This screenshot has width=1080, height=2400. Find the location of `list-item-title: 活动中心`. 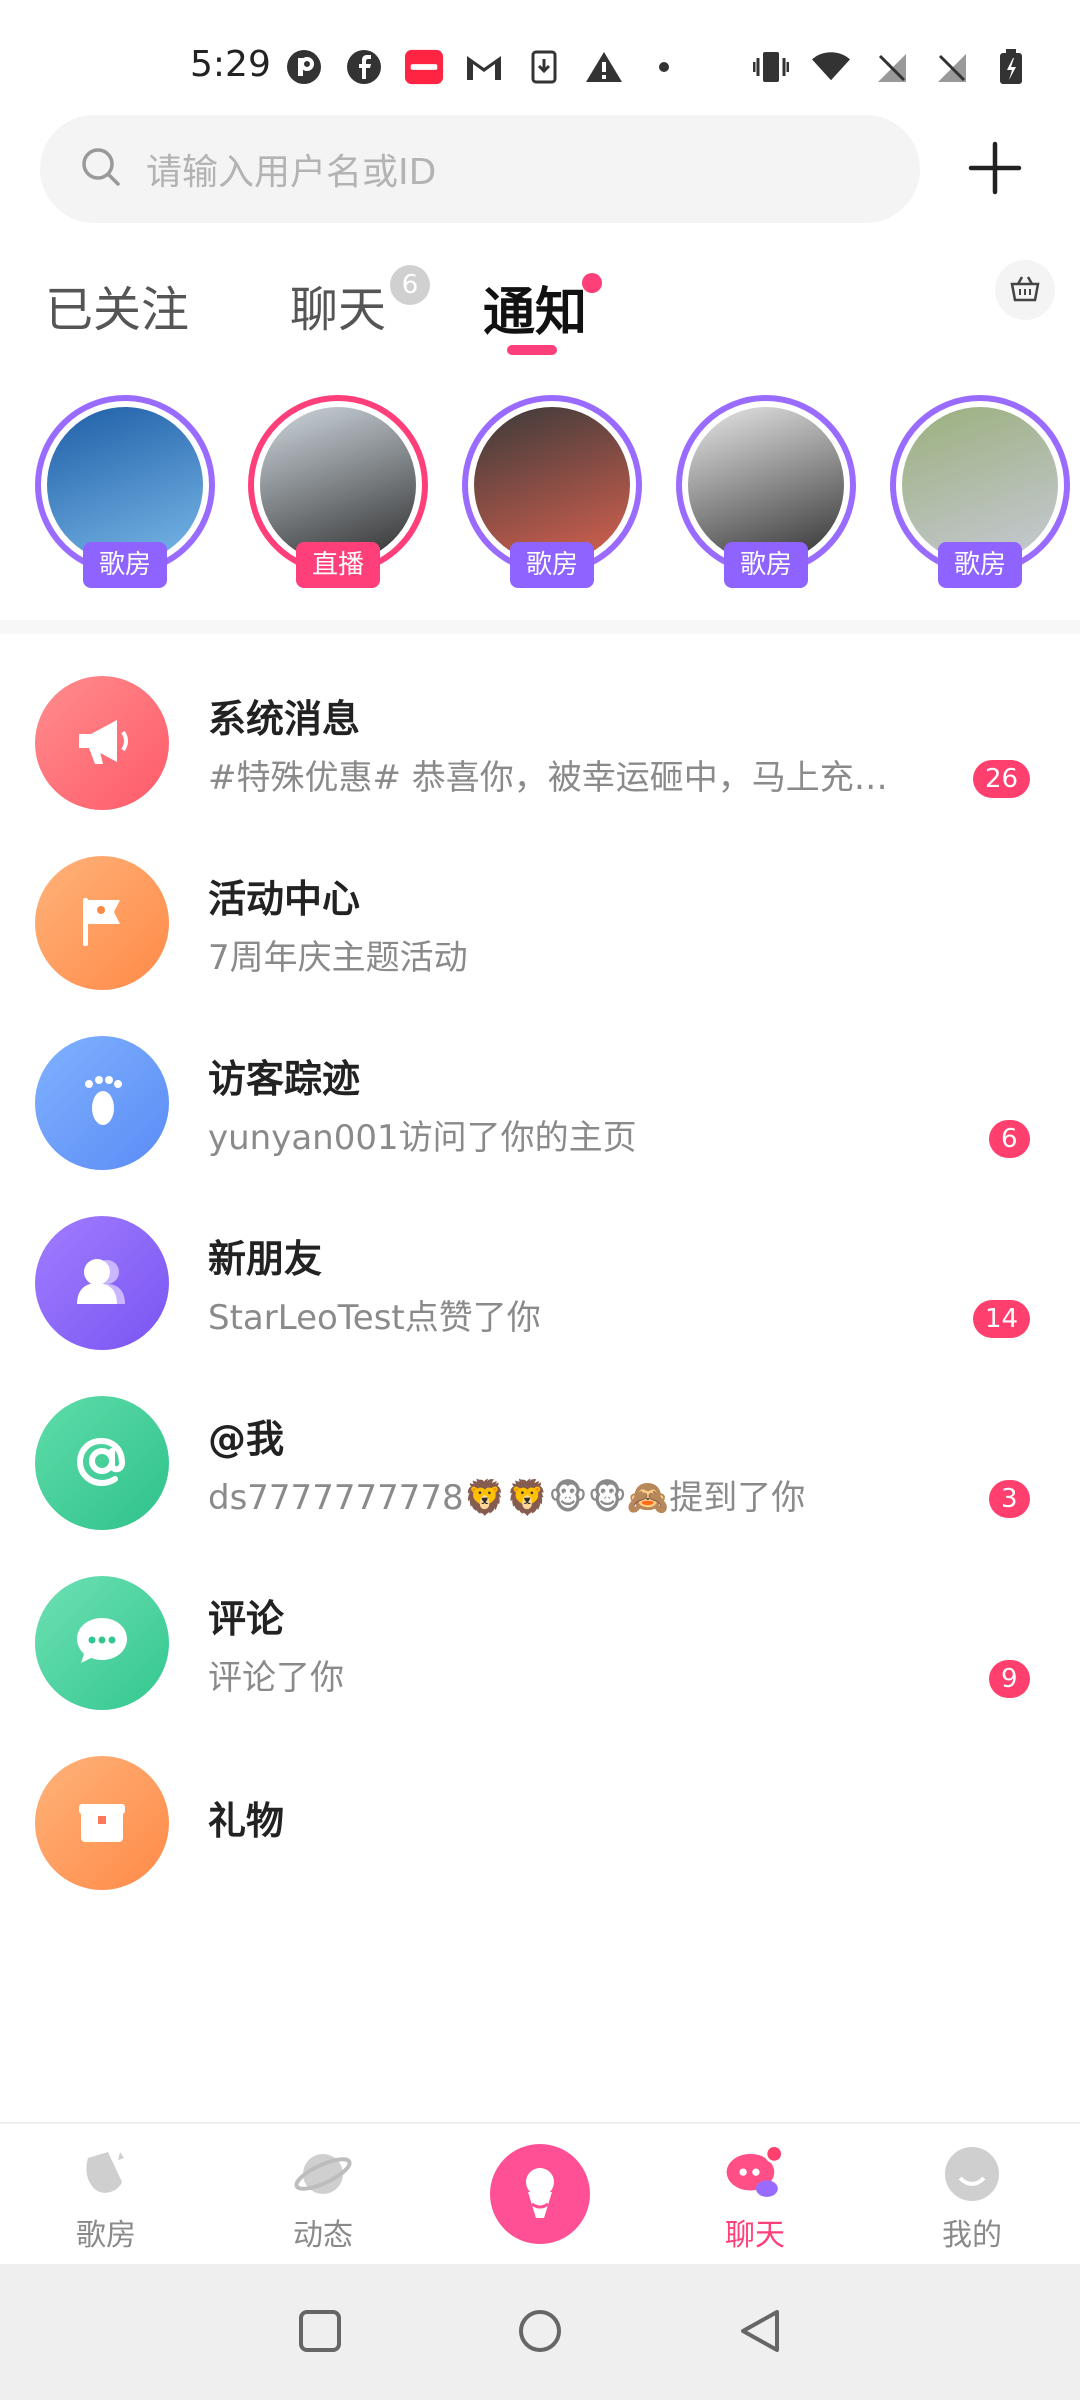

list-item-title: 活动中心 is located at coordinates (284, 899).